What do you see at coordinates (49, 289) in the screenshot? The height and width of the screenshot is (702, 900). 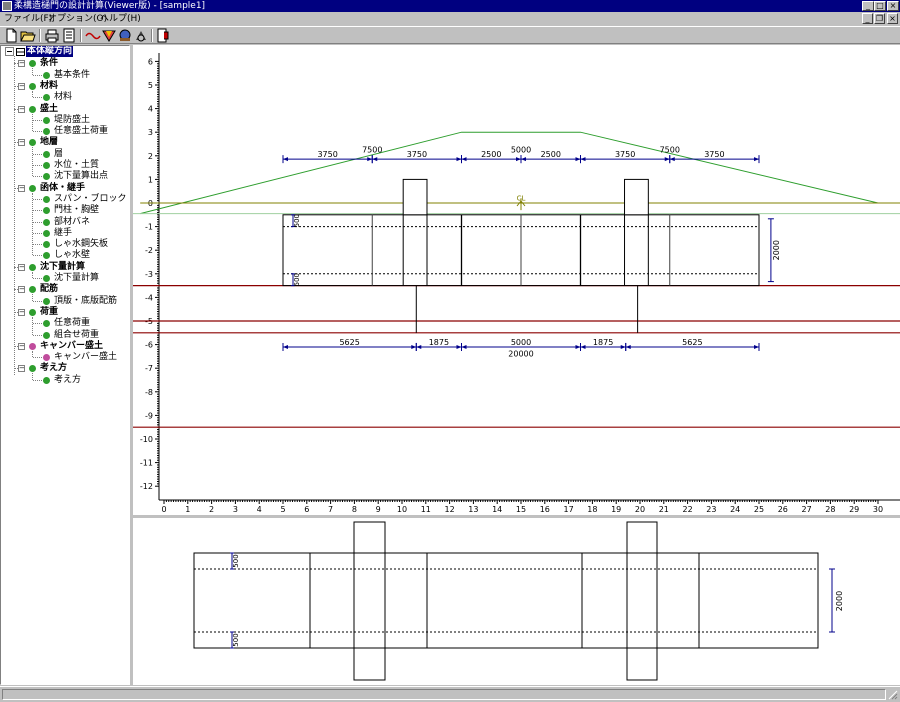 I see `tree-group-6: 配筋` at bounding box center [49, 289].